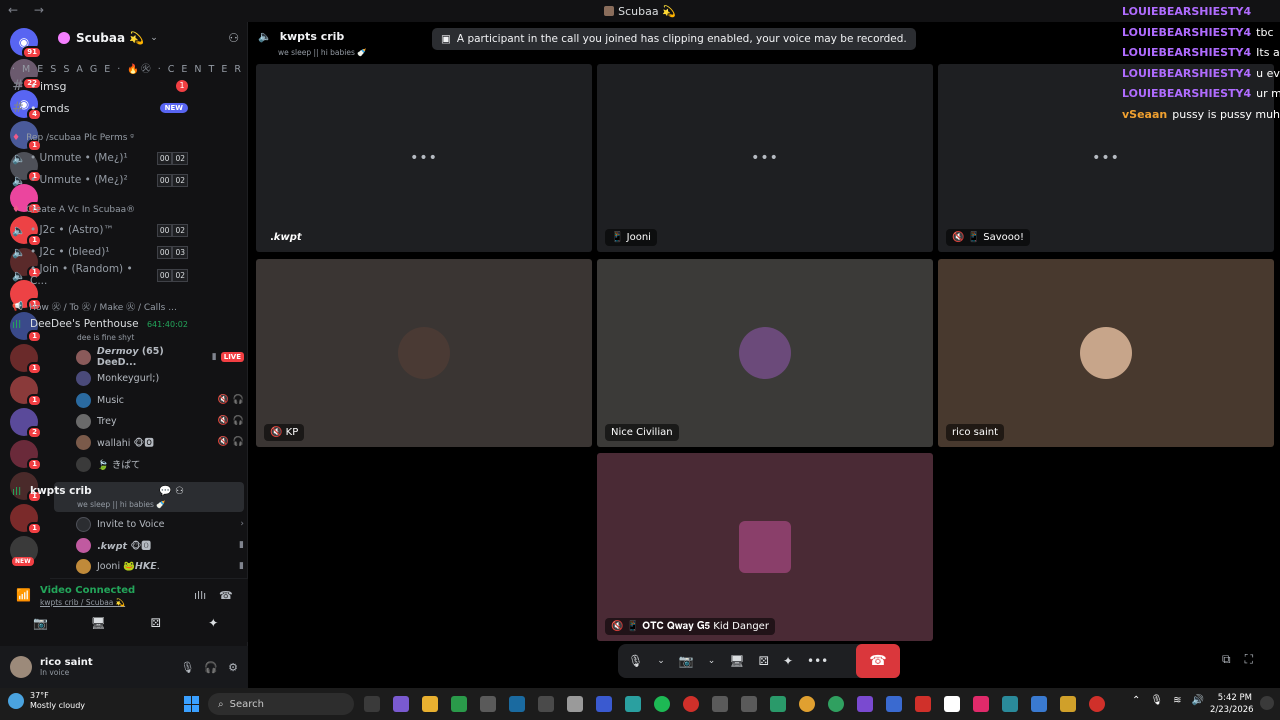 The height and width of the screenshot is (720, 1280). What do you see at coordinates (211, 667) in the screenshot?
I see `headphones-icon: 🎧` at bounding box center [211, 667].